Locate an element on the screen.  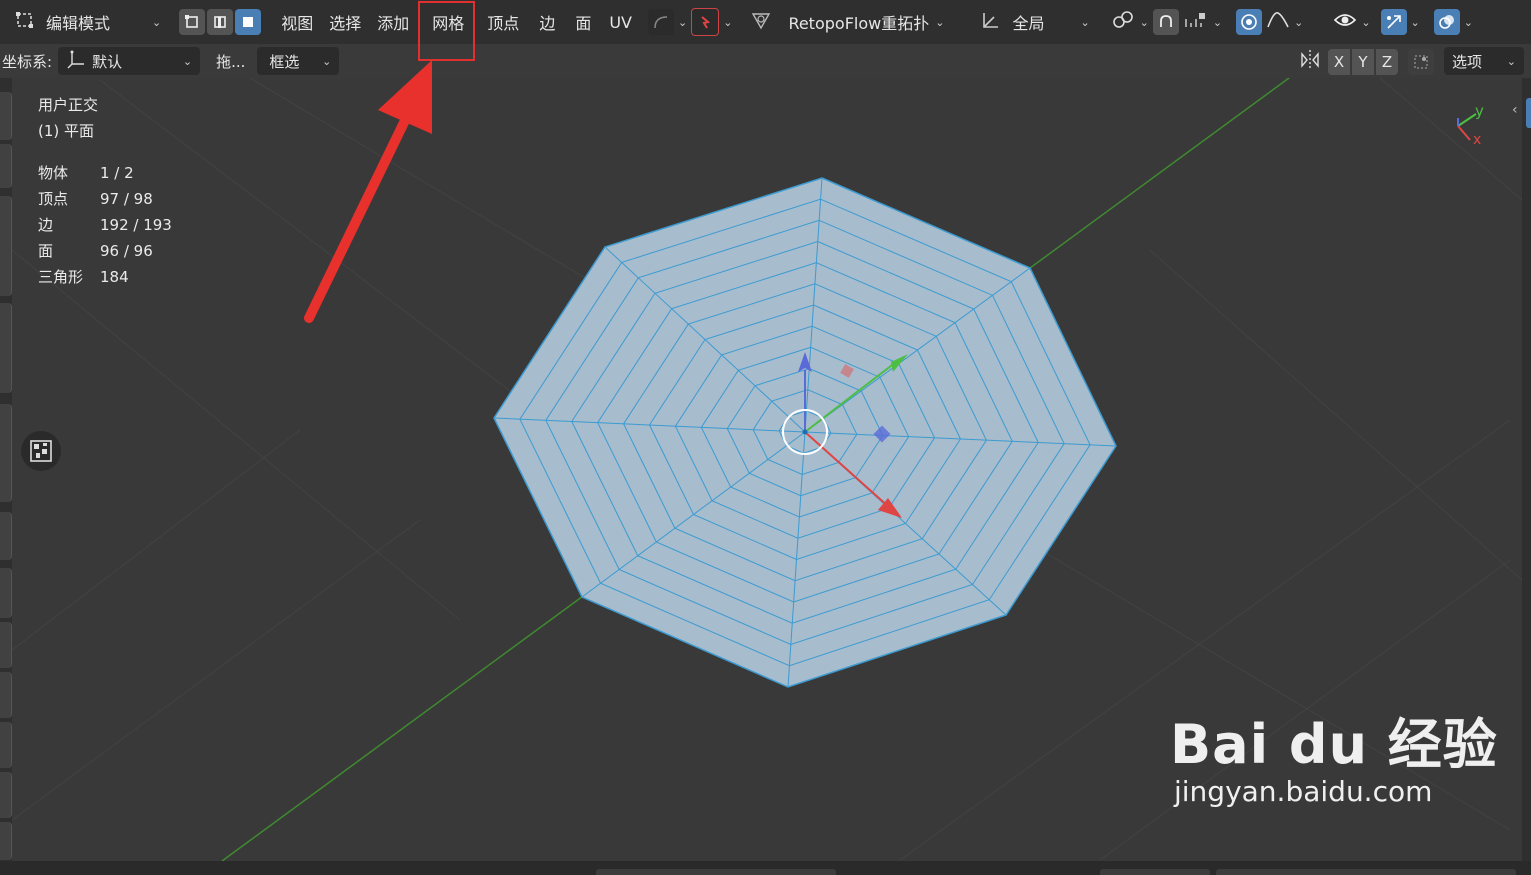
watermark-brand: Bai du 经验 is located at coordinates (1334, 744).